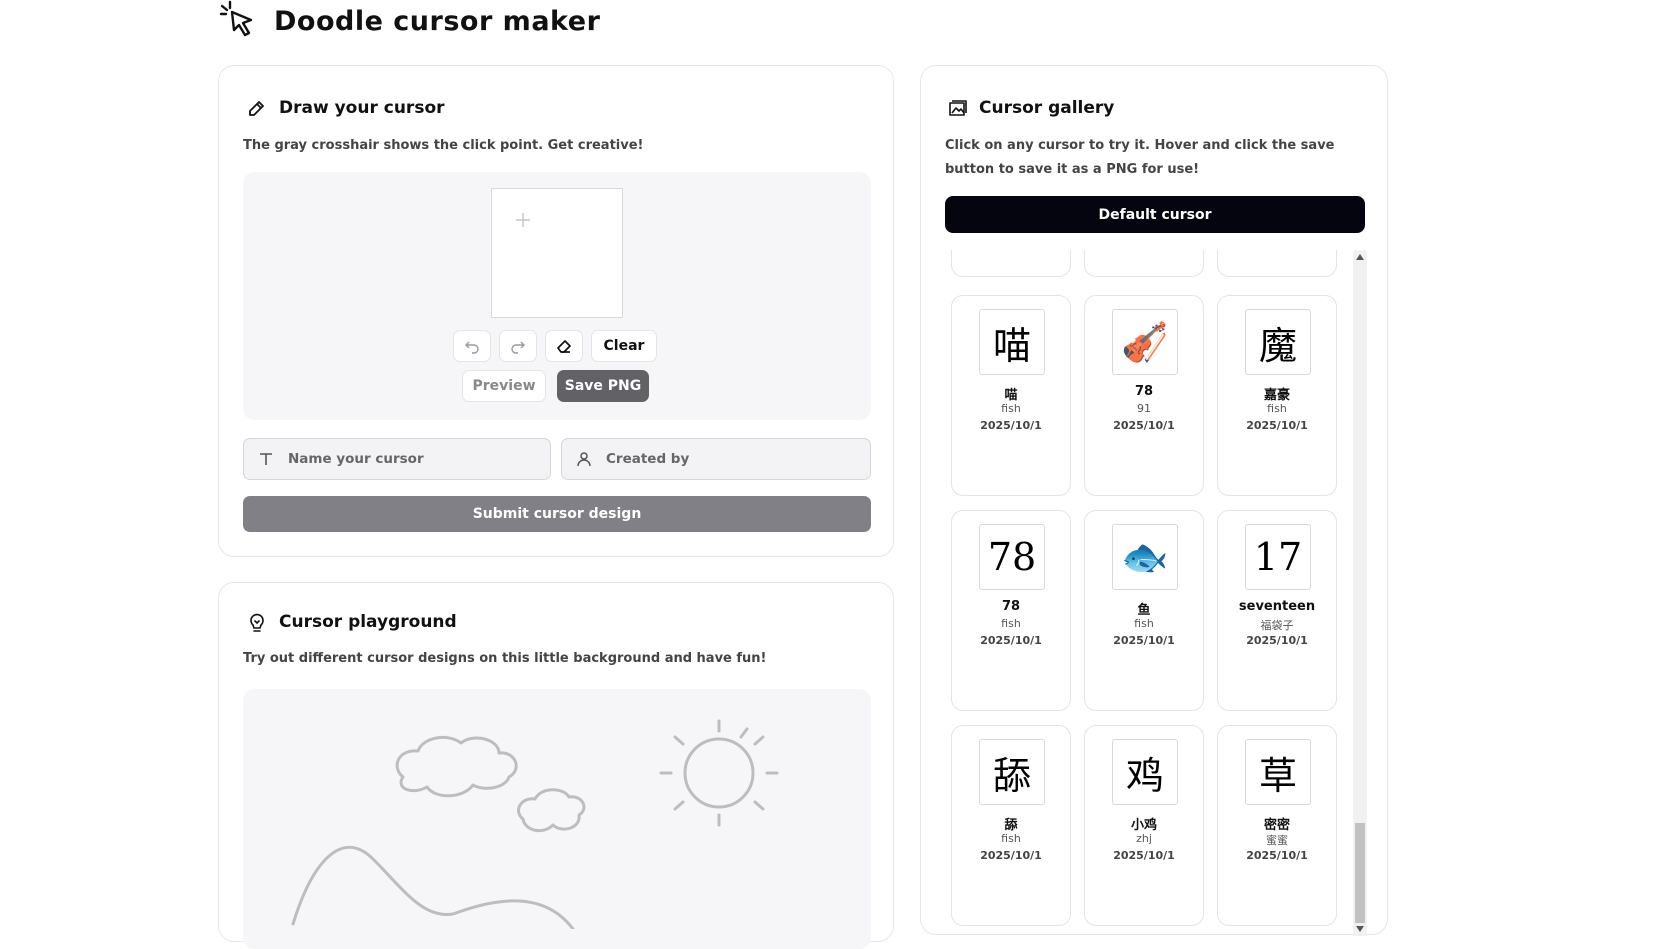 This screenshot has height=949, width=1679. I want to click on gallery-icon, so click(957, 108).